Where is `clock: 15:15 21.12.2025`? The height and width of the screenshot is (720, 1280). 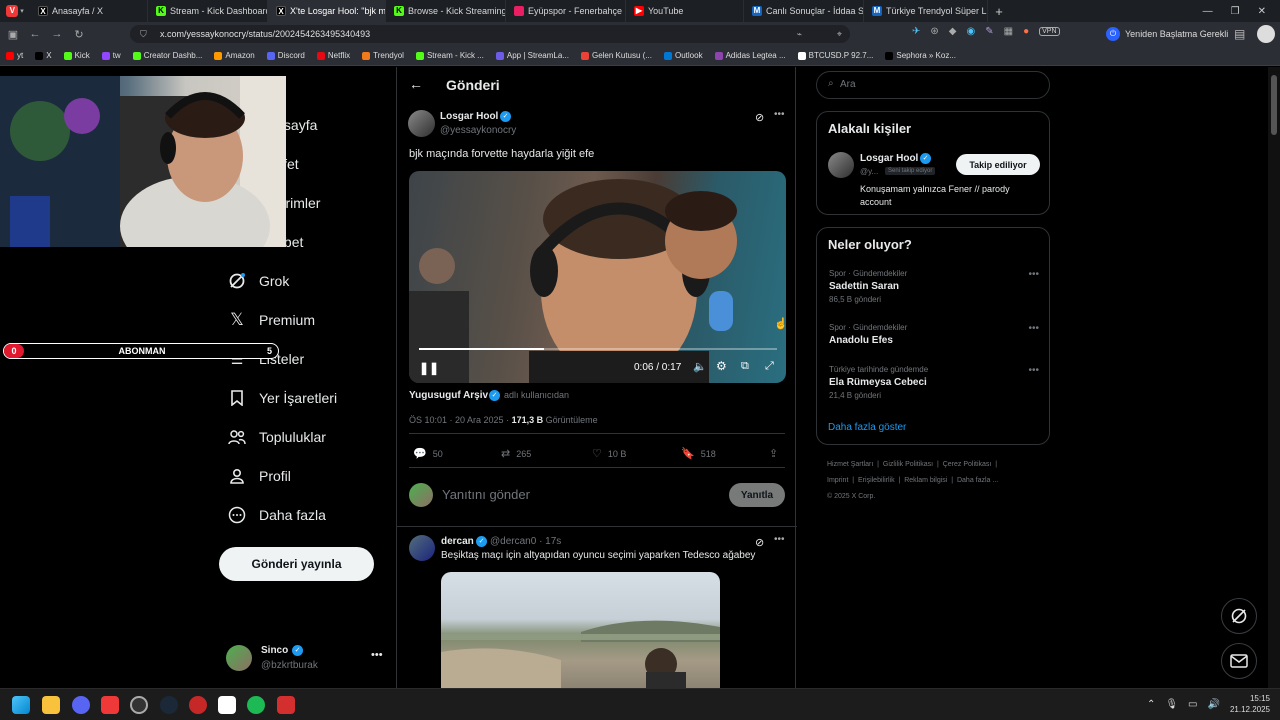 clock: 15:15 21.12.2025 is located at coordinates (1250, 704).